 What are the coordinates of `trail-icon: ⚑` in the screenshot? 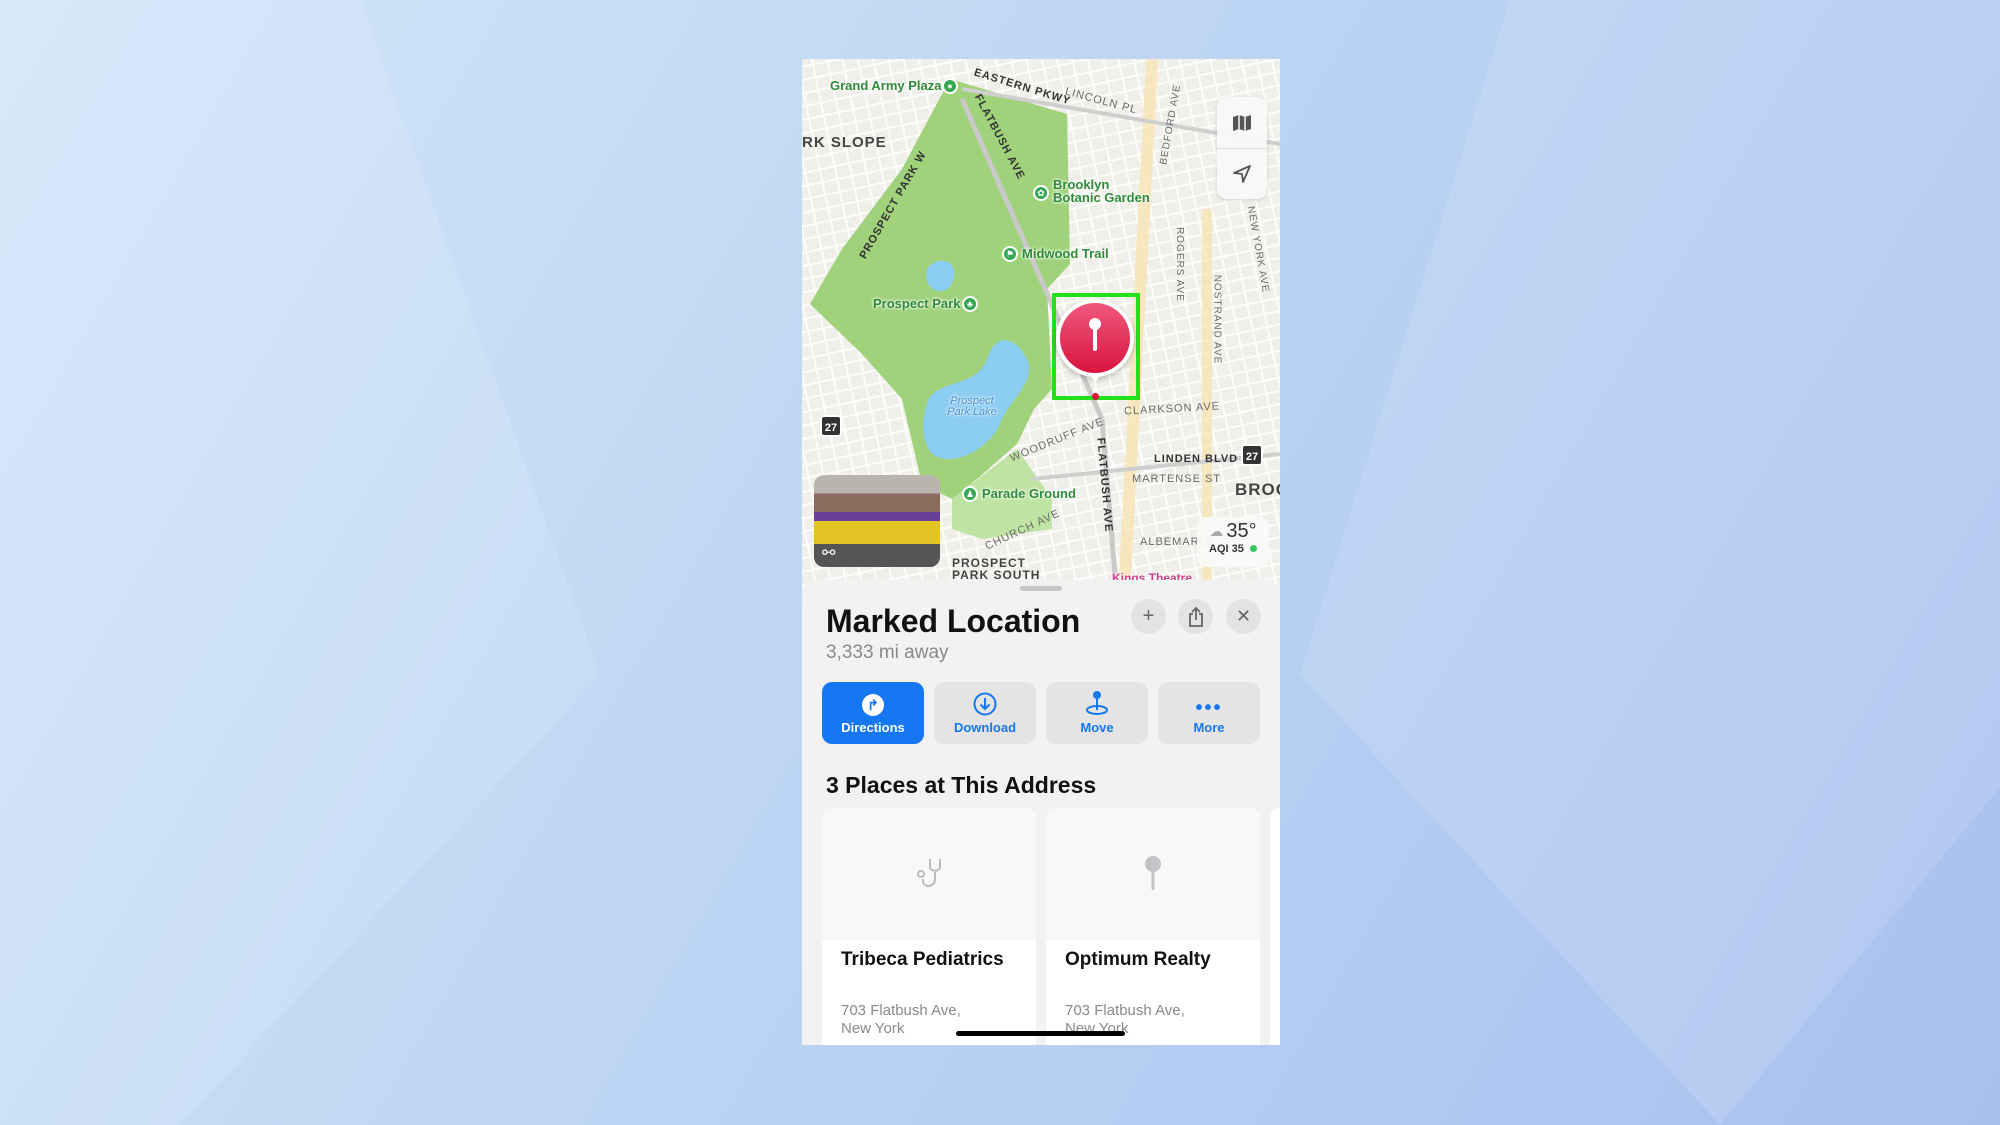 It's located at (1010, 254).